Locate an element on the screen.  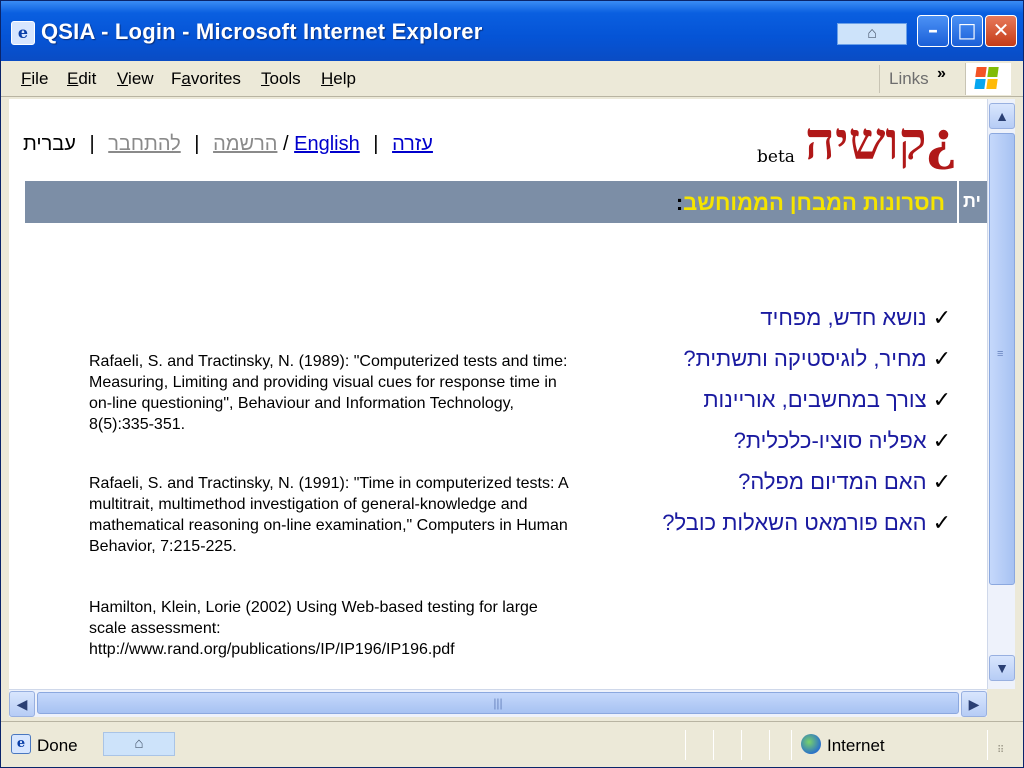
menu-help-label: elp is located at coordinates (344, 78).